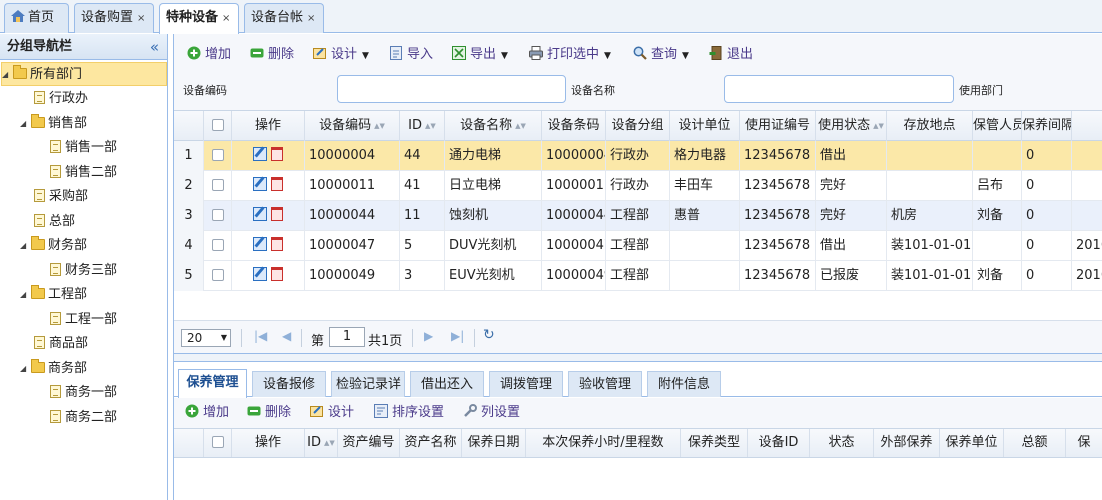  What do you see at coordinates (1047, 126) in the screenshot?
I see `column-header: 保养间隔` at bounding box center [1047, 126].